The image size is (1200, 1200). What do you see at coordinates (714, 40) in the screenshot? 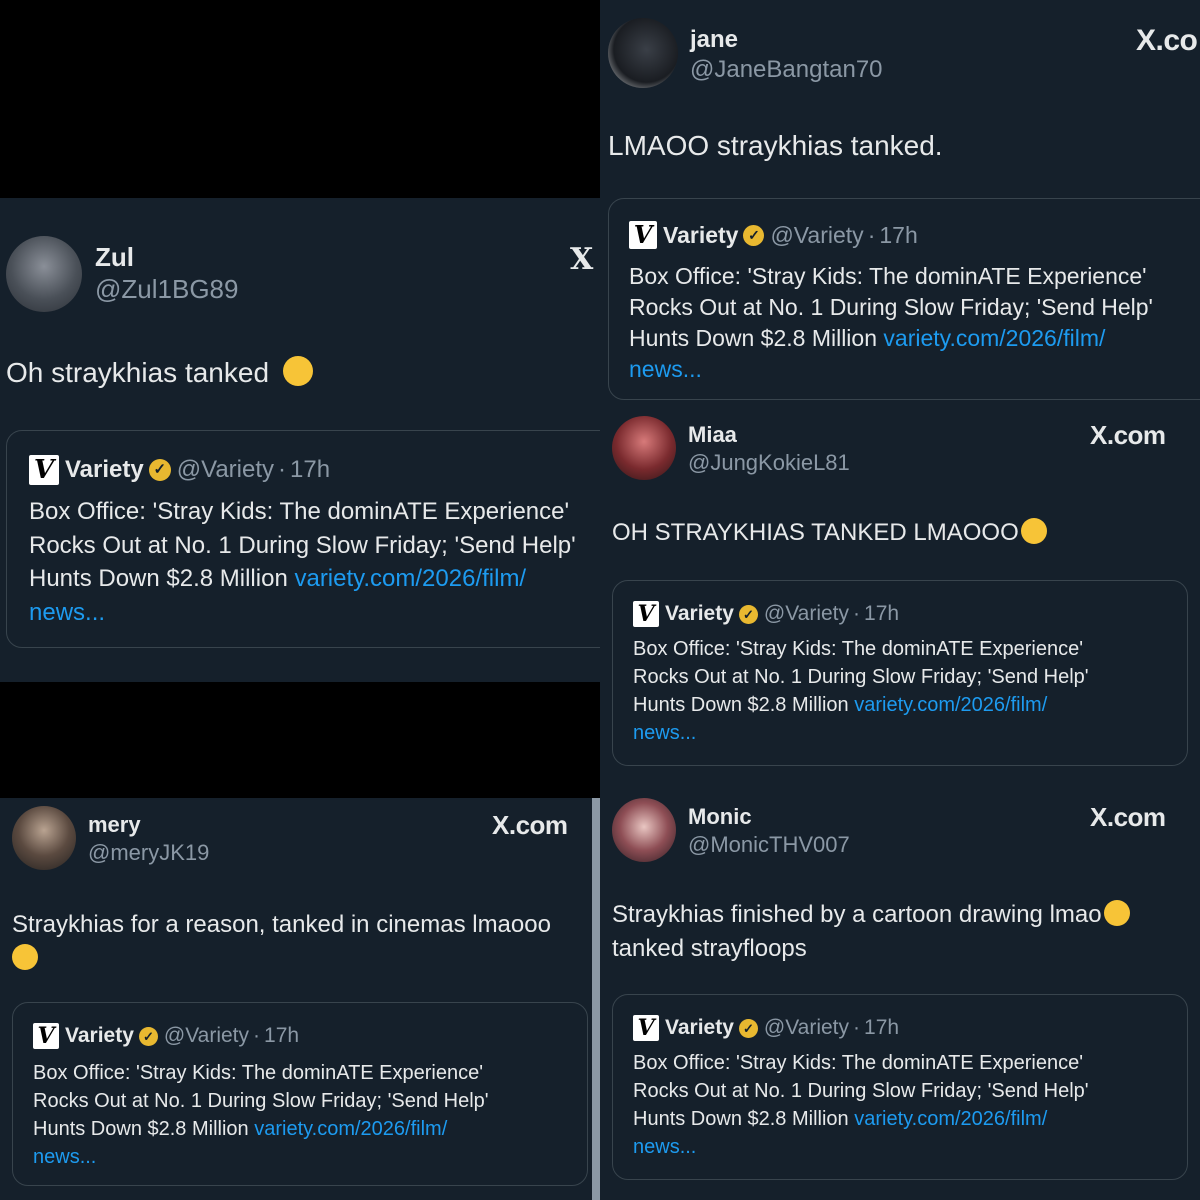
I see `display-name: jane` at bounding box center [714, 40].